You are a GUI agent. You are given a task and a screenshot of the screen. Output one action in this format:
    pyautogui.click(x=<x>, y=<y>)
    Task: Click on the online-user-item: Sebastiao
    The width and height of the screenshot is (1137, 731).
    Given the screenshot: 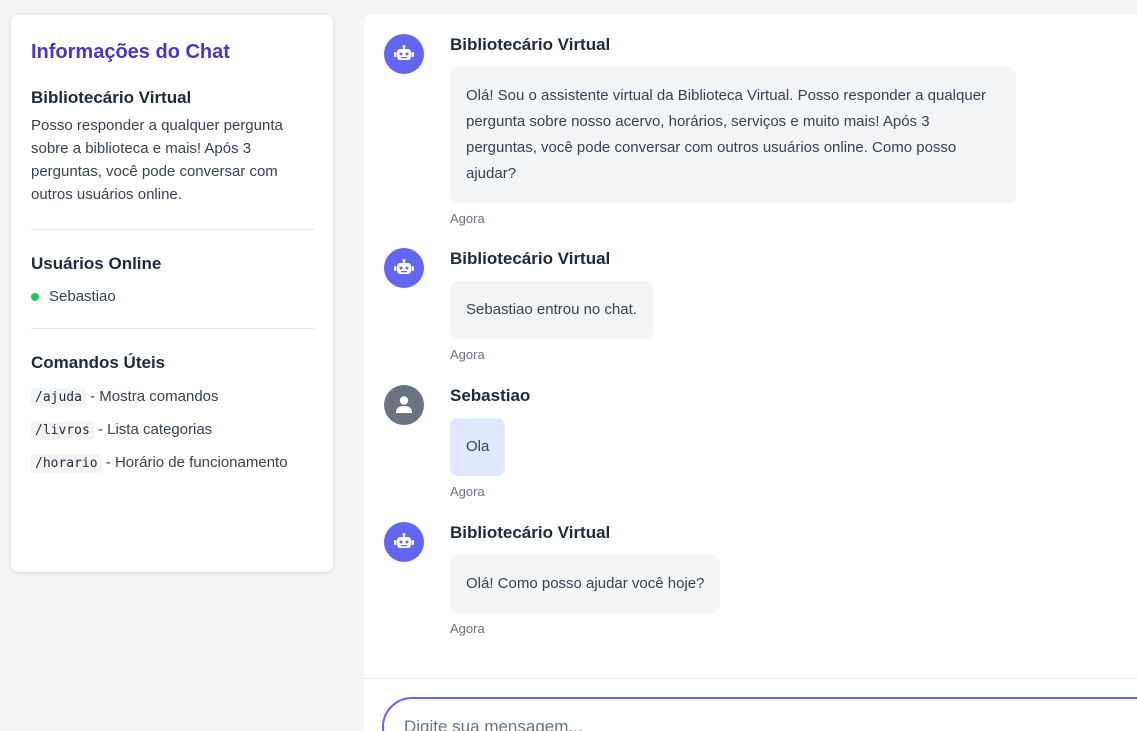 What is the action you would take?
    pyautogui.click(x=172, y=296)
    